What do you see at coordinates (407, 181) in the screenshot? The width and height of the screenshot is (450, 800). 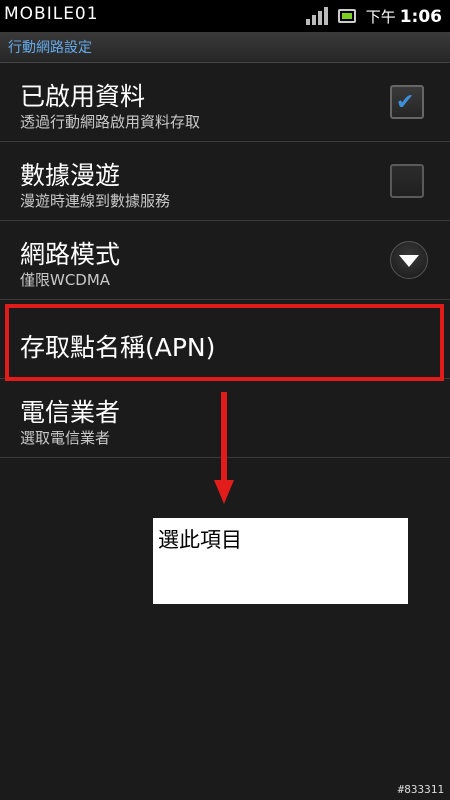 I see `data-roaming-checkbox` at bounding box center [407, 181].